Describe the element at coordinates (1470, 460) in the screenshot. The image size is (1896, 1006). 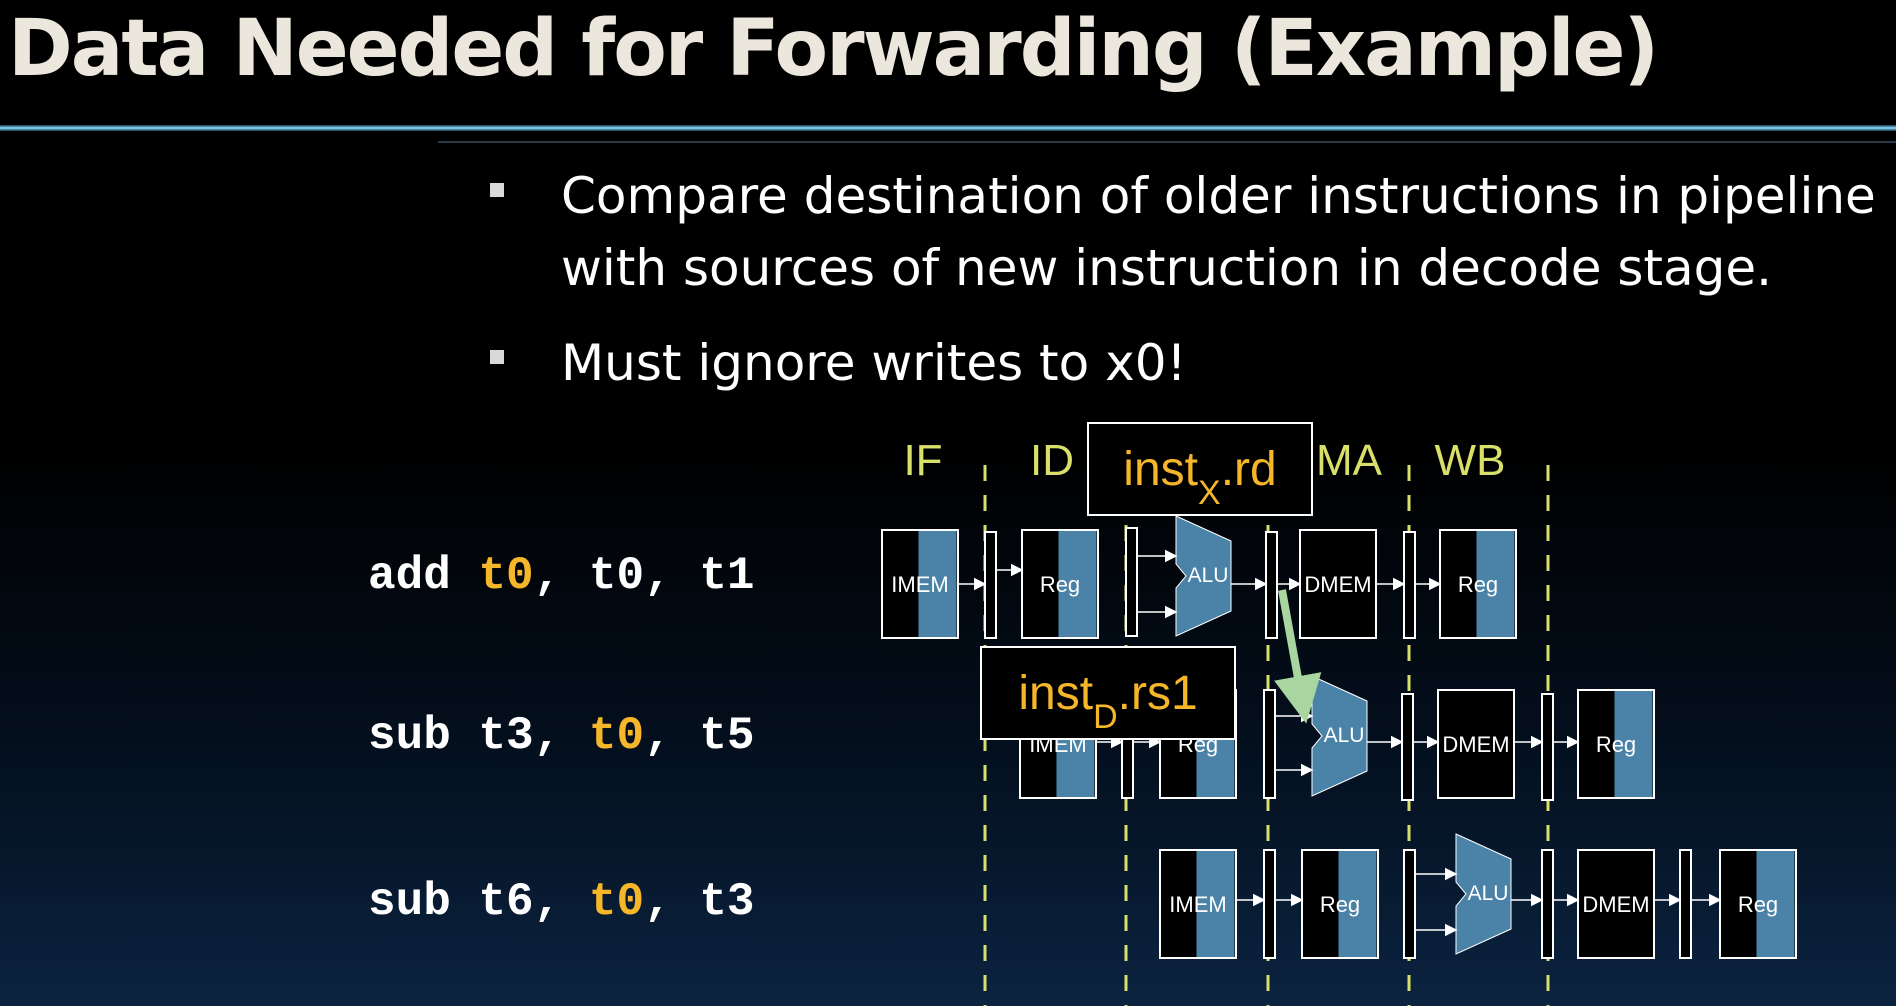
I see `stage-label-wb: WB` at that location.